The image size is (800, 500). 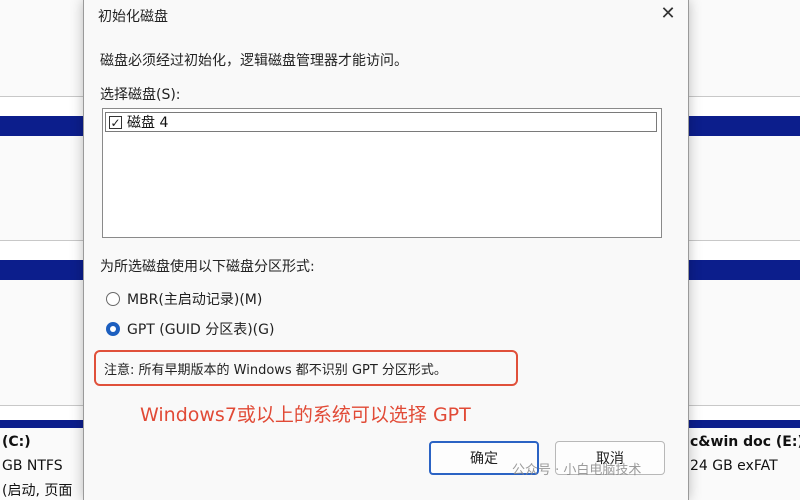 What do you see at coordinates (16, 442) in the screenshot?
I see `volume-title-left: (C:)` at bounding box center [16, 442].